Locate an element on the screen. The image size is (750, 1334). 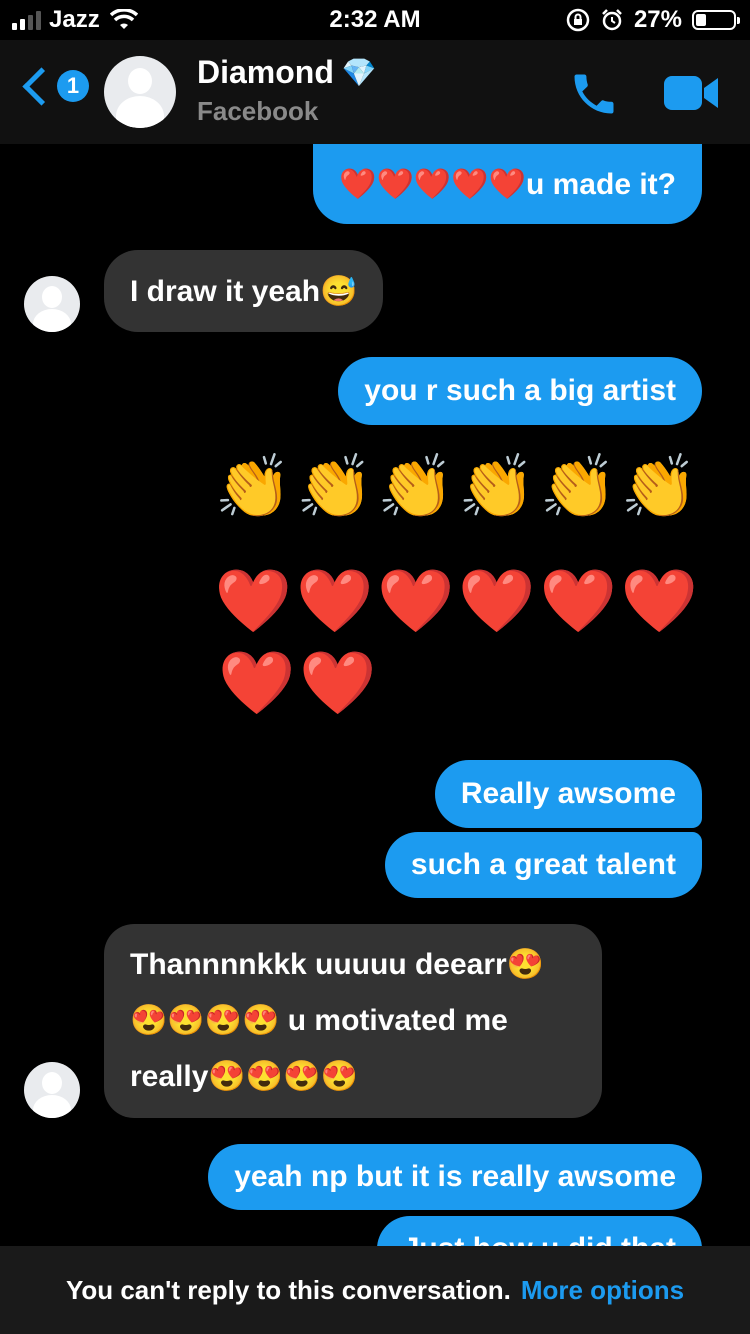
message-outgoing: yeah np but it is really awsome is located at coordinates (455, 1177).